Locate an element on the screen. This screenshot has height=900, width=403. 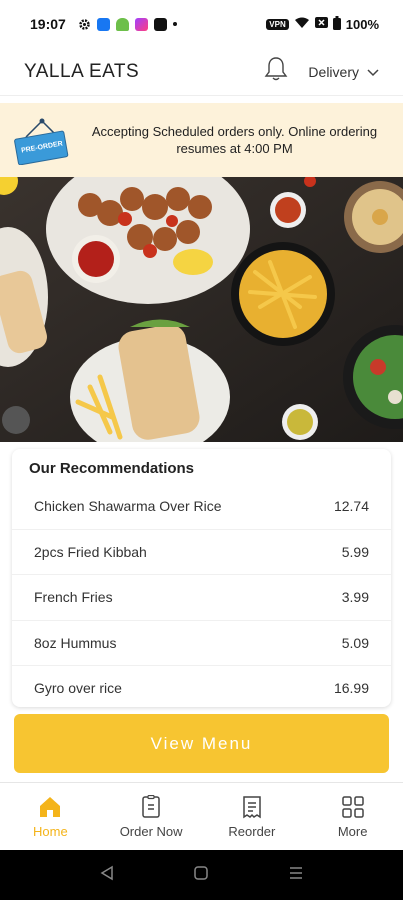
notification-icons is located at coordinates (127, 24).